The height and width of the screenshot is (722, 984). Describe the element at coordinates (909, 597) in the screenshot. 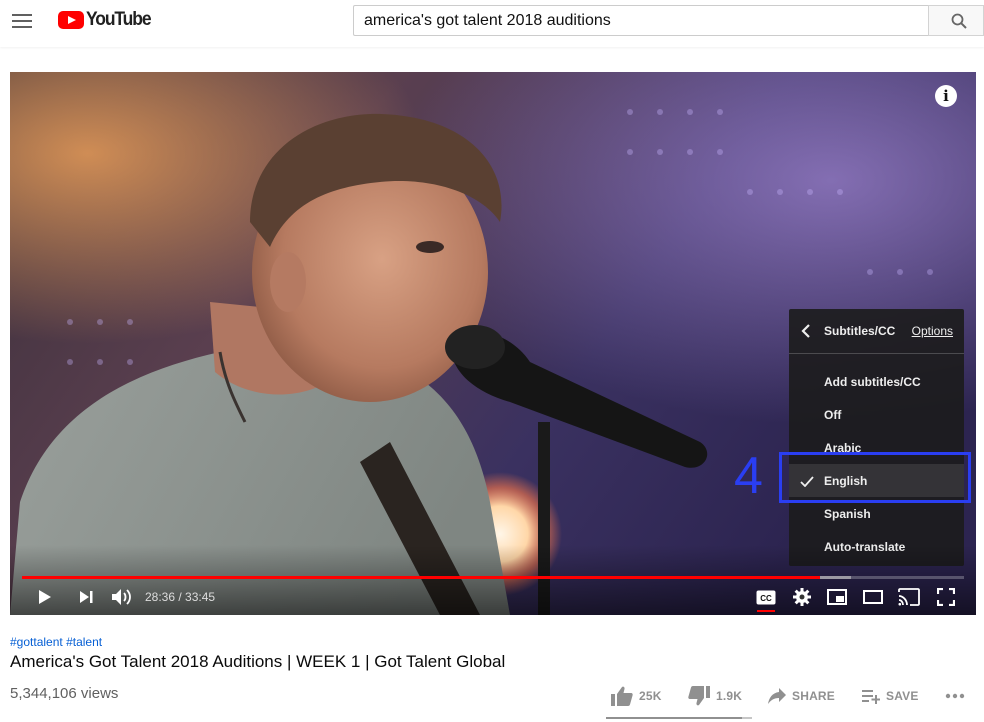

I see `cast-icon` at that location.